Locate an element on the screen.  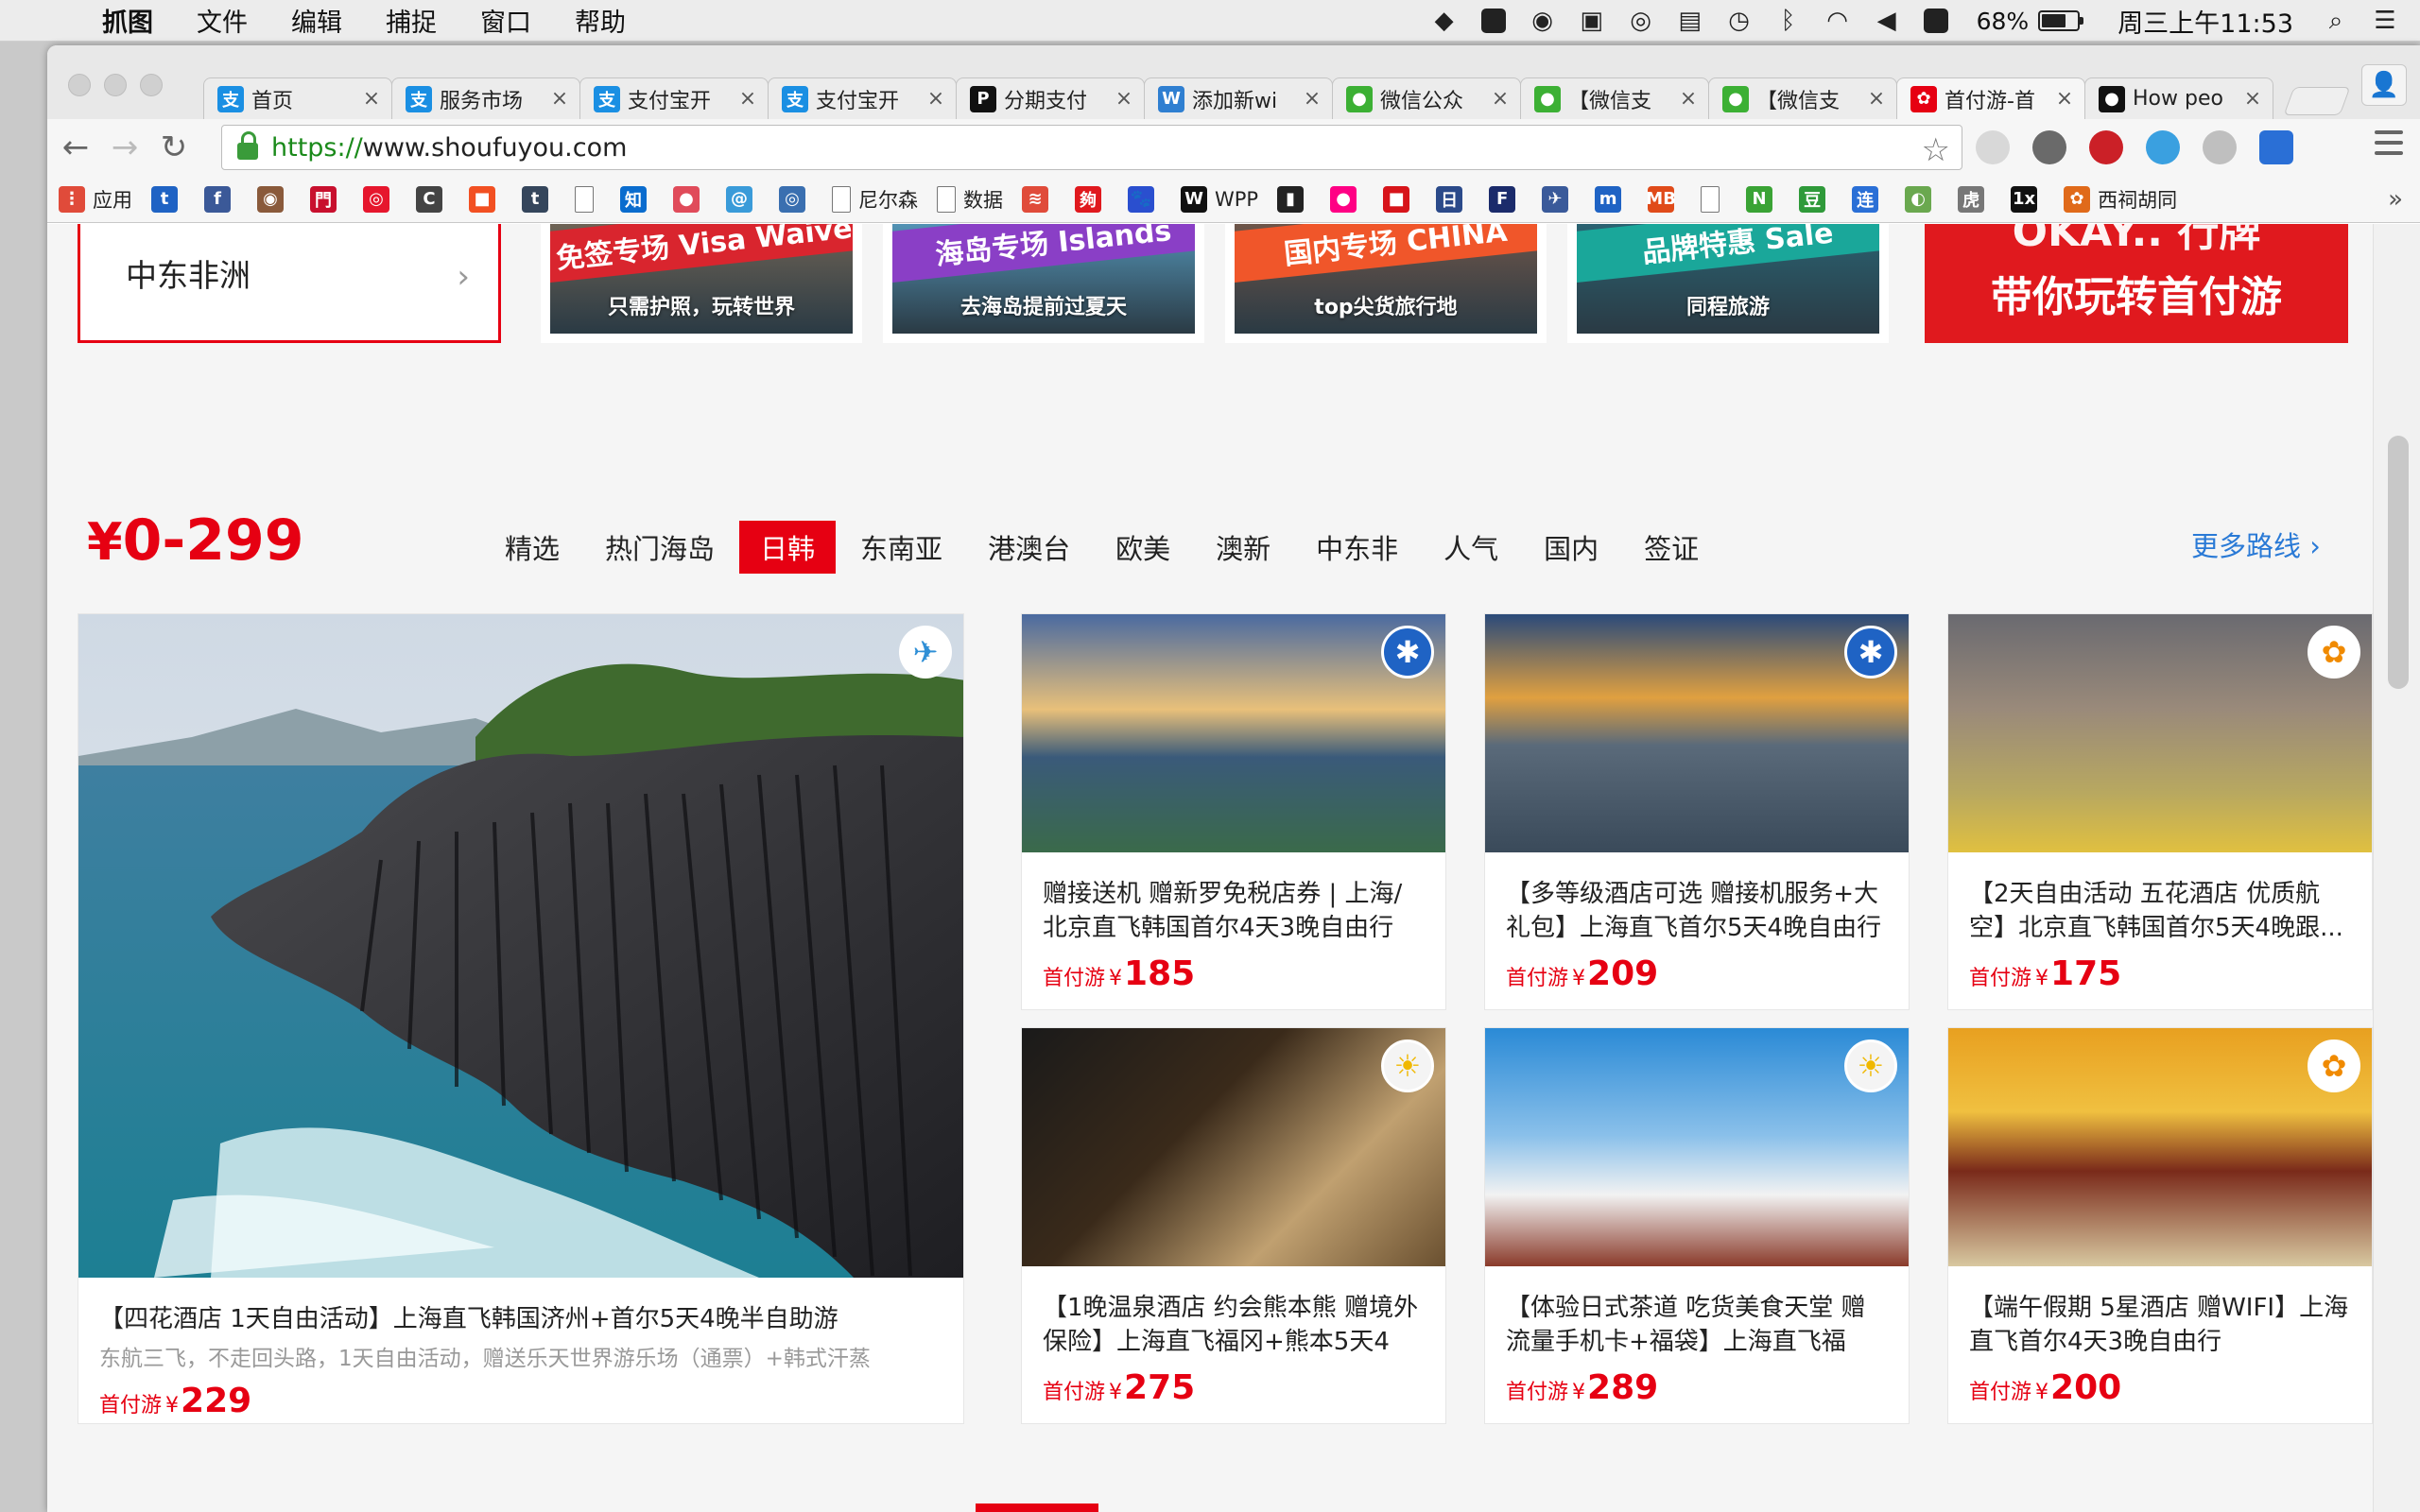
category-tab: 欧美 is located at coordinates (1143, 547).